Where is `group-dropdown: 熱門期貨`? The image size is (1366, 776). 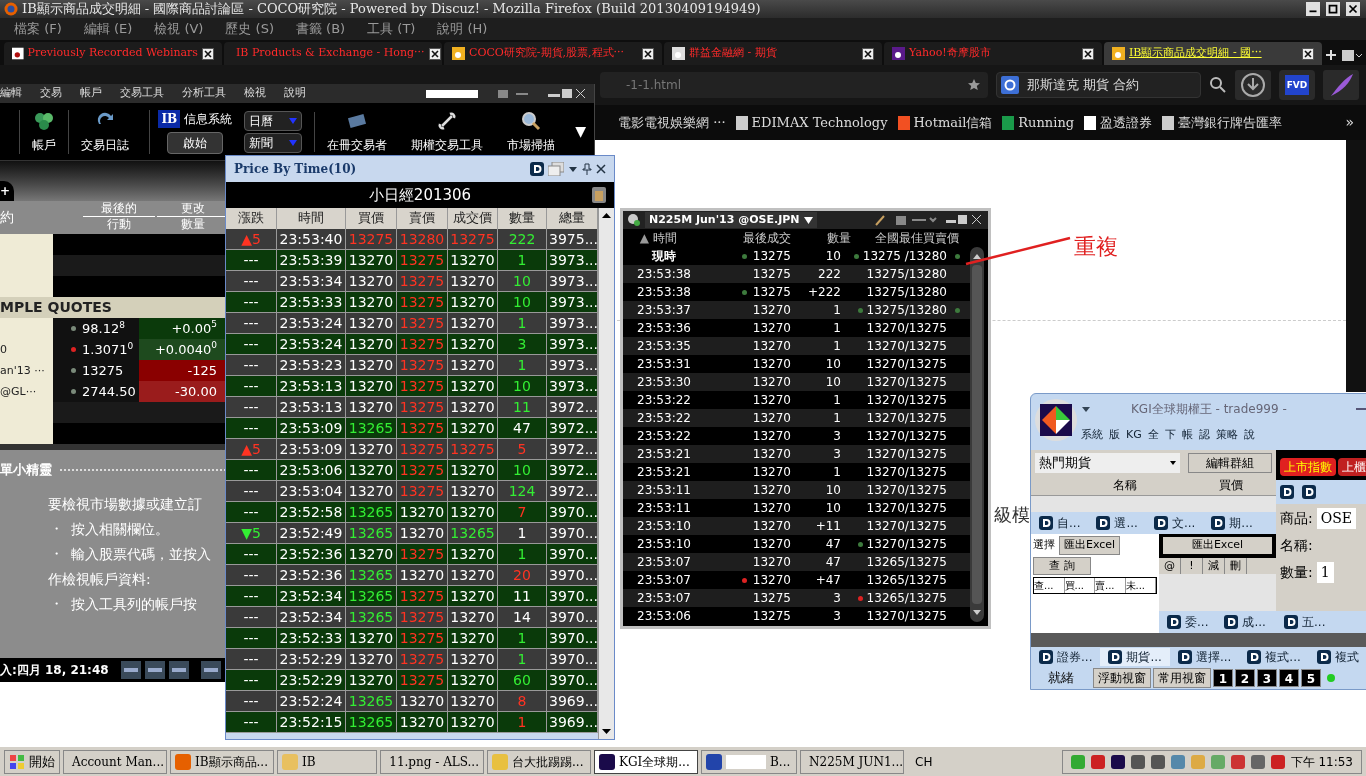 group-dropdown: 熱門期貨 is located at coordinates (1107, 463).